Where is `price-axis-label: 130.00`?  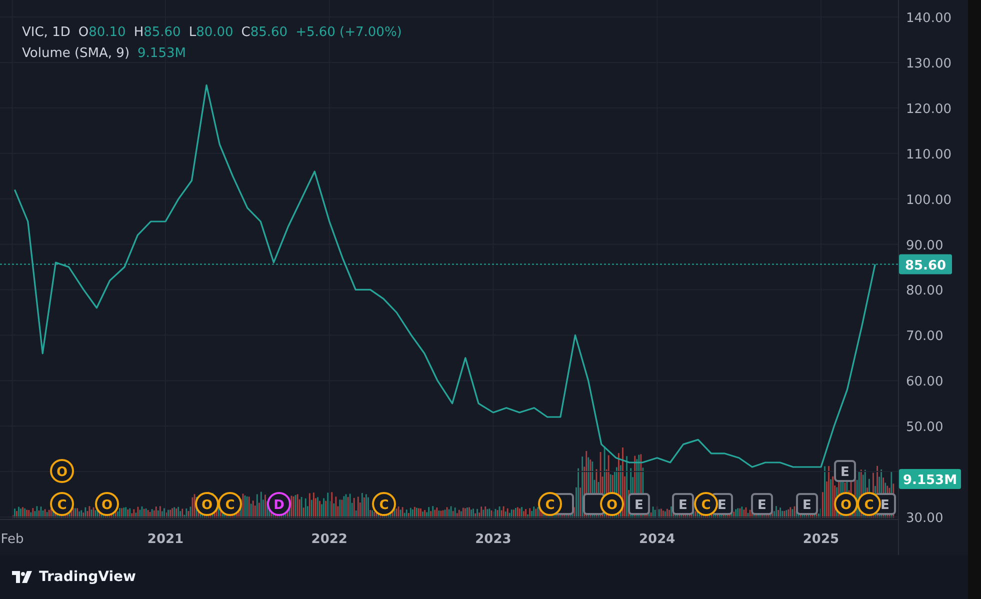
price-axis-label: 130.00 is located at coordinates (929, 64).